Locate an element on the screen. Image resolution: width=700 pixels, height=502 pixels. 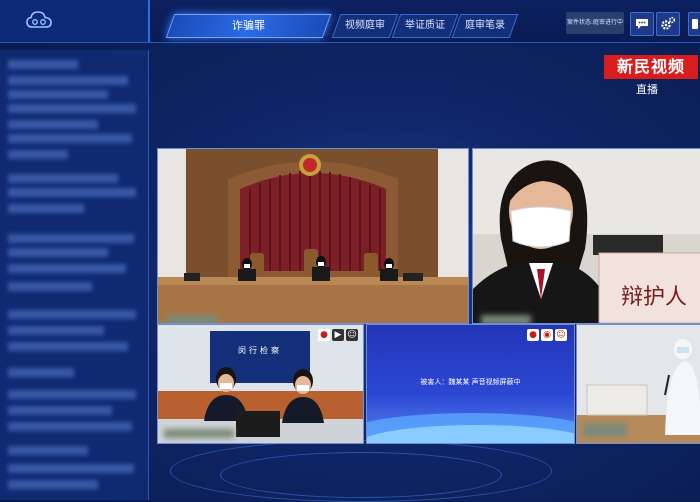
logo-area is located at coordinates (75, 21).